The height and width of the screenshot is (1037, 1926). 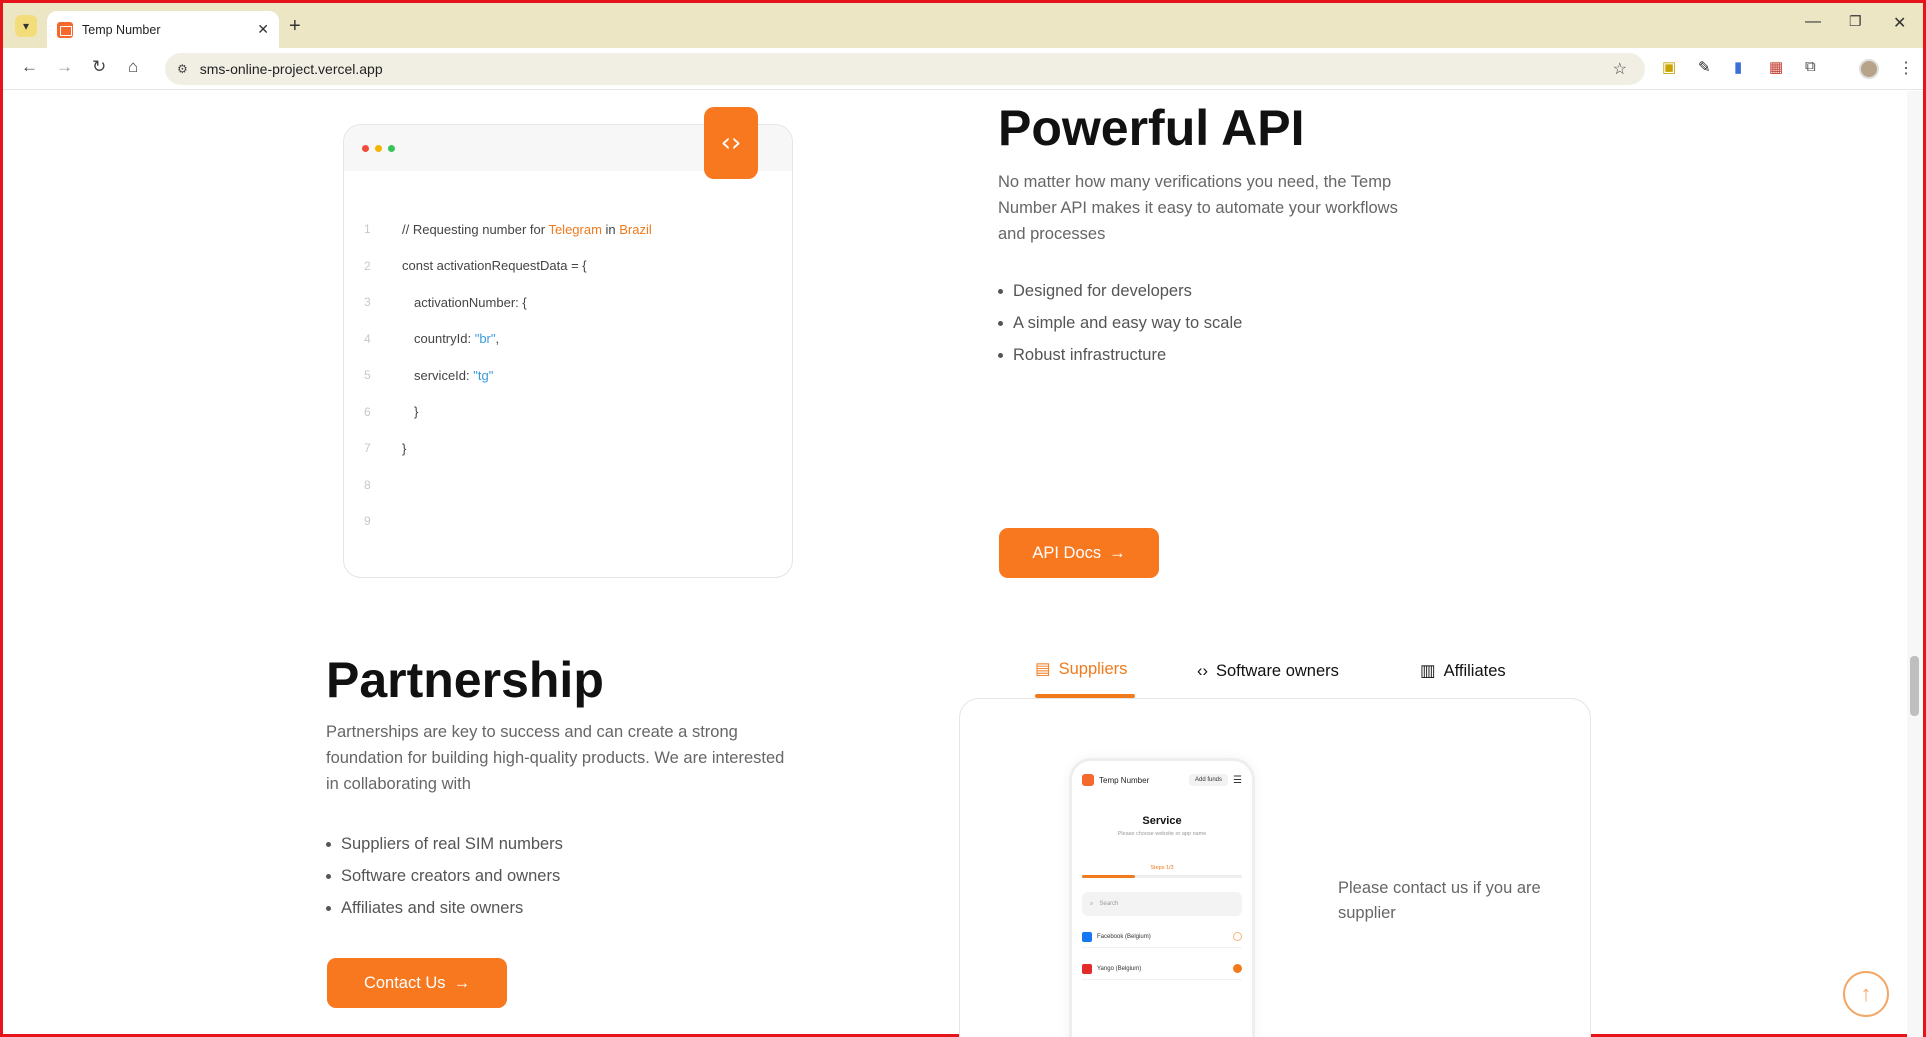 I want to click on contact-us-button: Contact Us →, so click(x=417, y=983).